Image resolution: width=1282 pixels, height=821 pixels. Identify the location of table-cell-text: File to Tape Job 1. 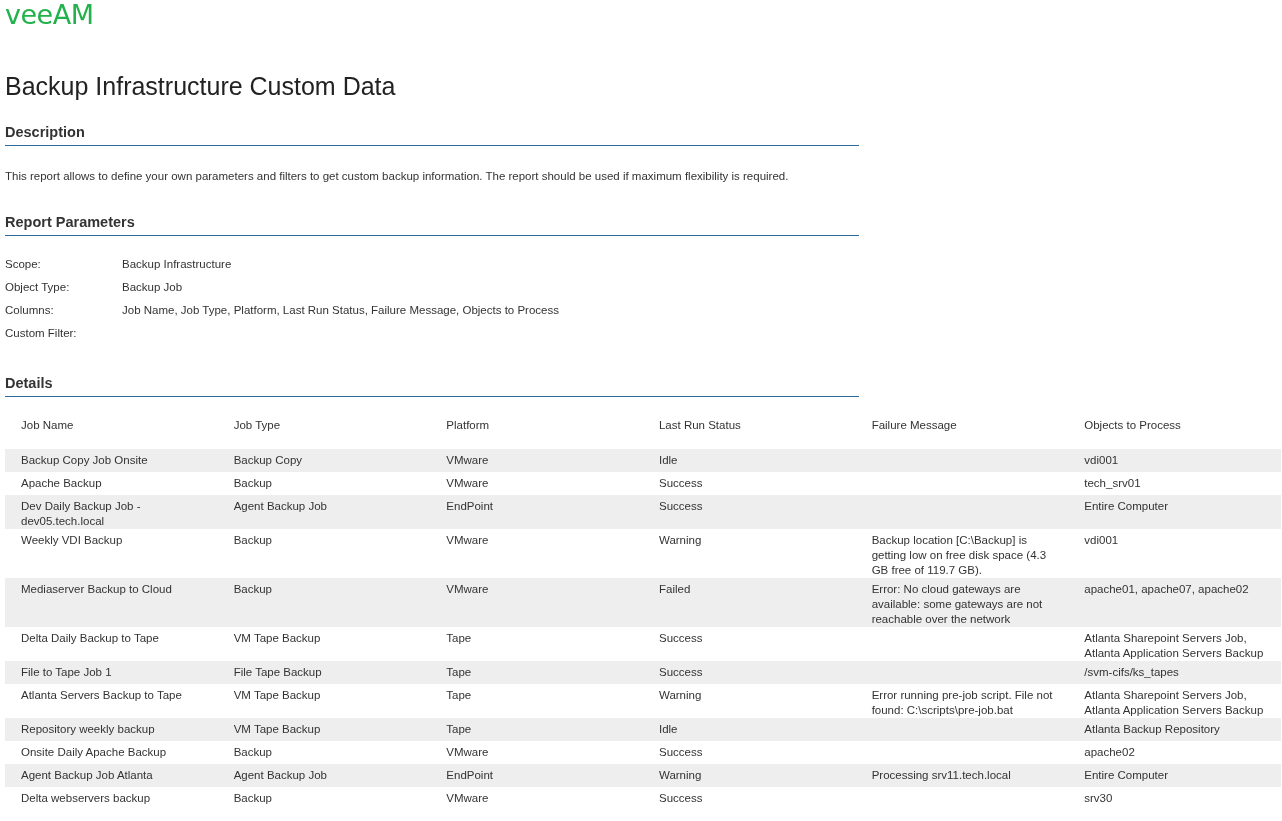
(67, 672).